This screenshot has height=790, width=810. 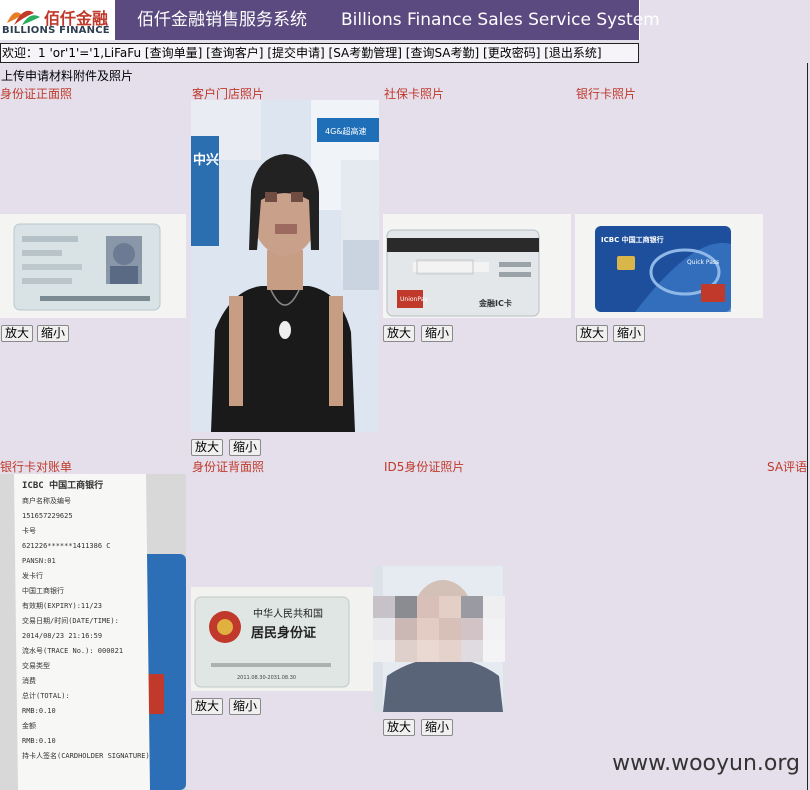 What do you see at coordinates (56, 30) in the screenshot?
I see `logo-text-en: BILLIONS FINANCE` at bounding box center [56, 30].